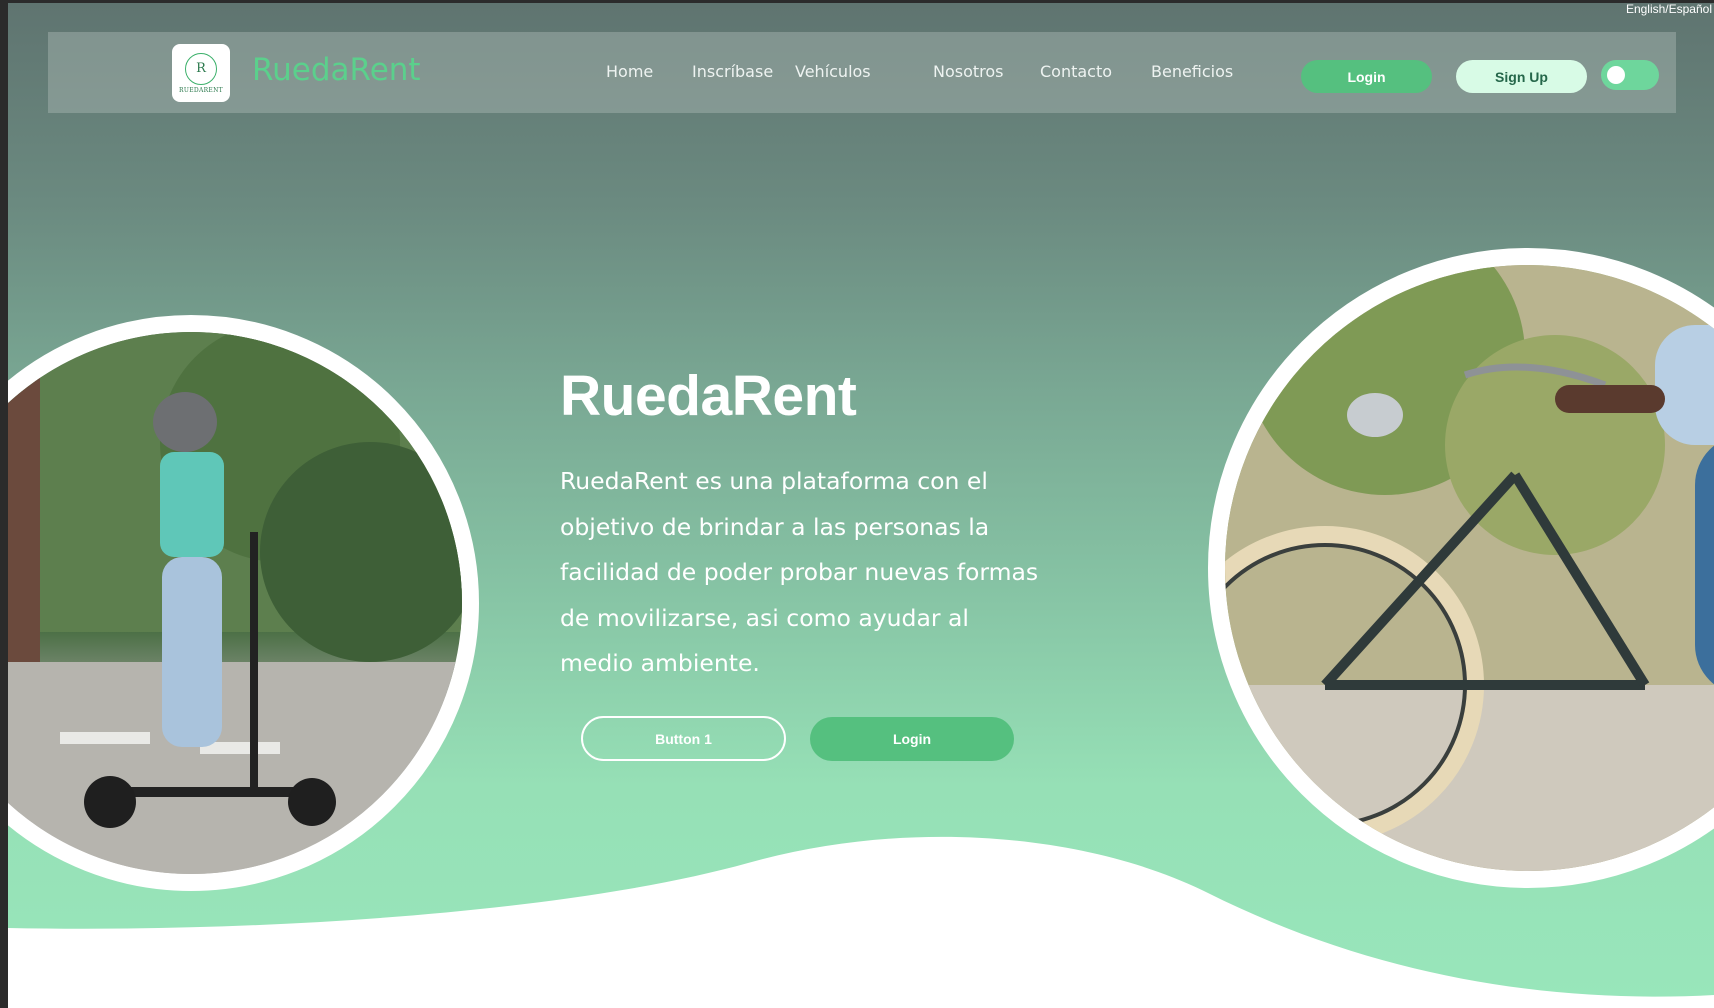  What do you see at coordinates (1616, 75) in the screenshot?
I see `toggle-knob-icon` at bounding box center [1616, 75].